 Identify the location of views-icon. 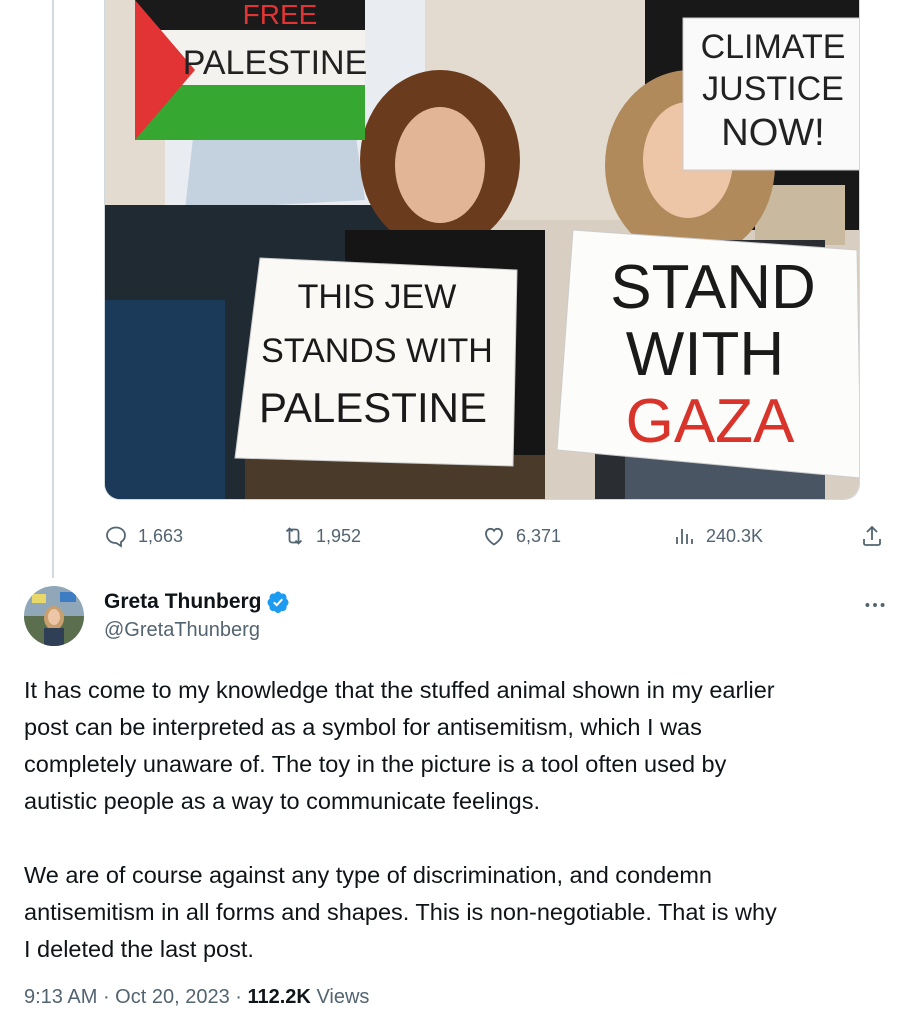
(684, 536).